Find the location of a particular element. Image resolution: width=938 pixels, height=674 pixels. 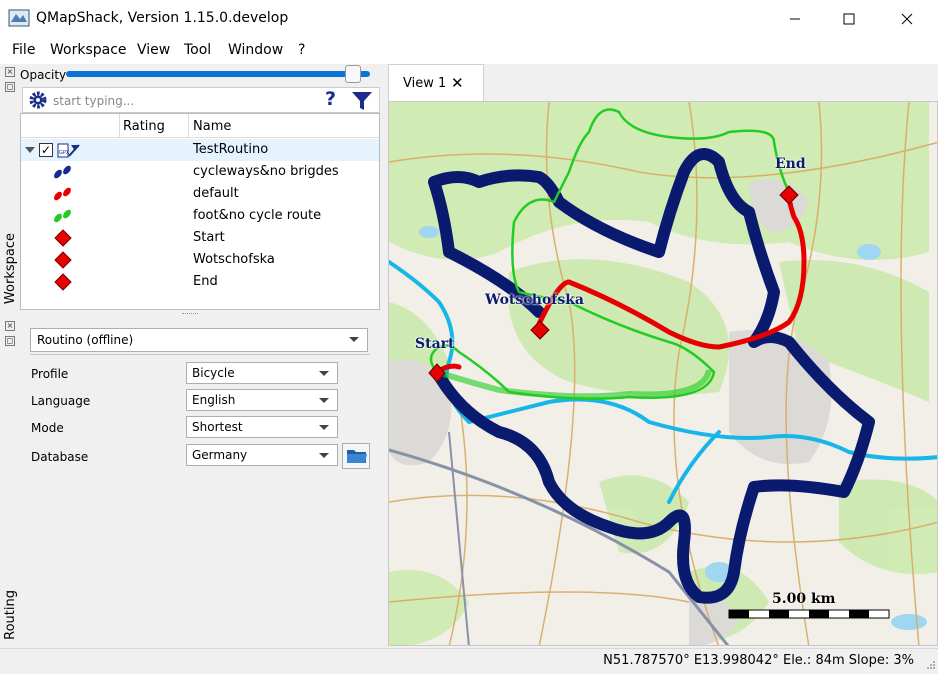

opacity-slider-track is located at coordinates (218, 74).